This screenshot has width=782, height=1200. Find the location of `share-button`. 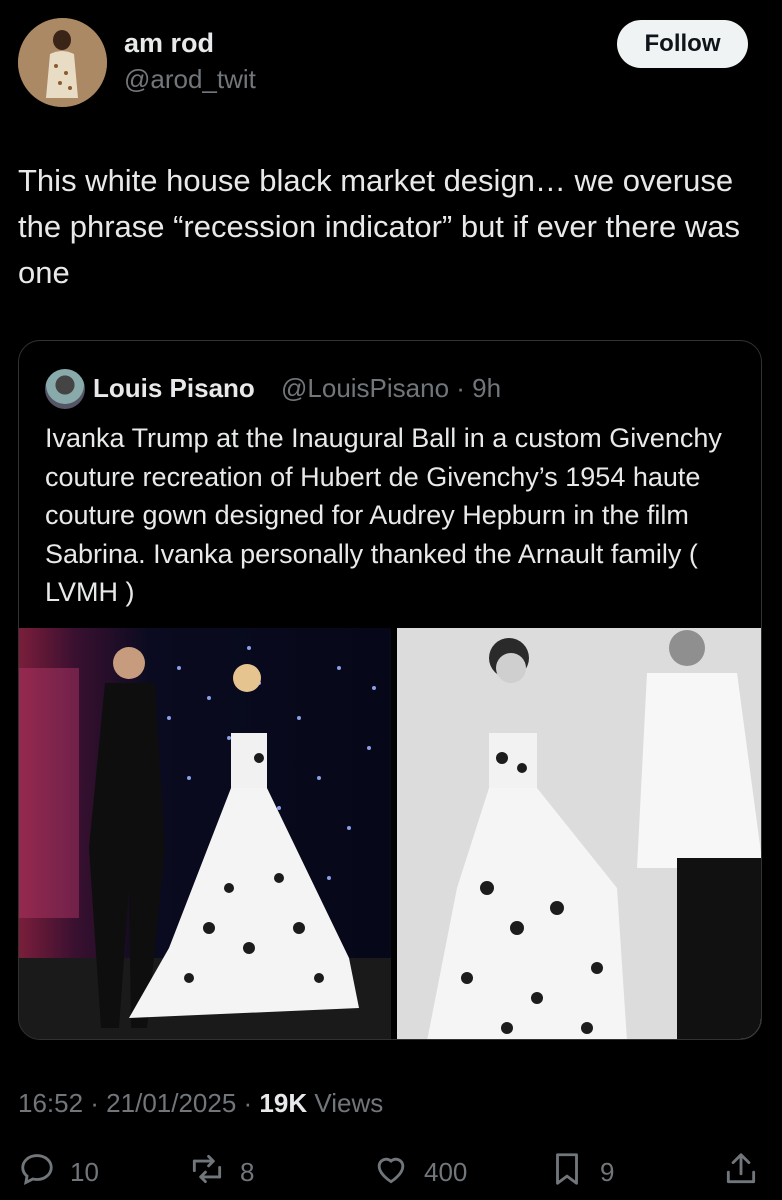

share-button is located at coordinates (741, 1172).